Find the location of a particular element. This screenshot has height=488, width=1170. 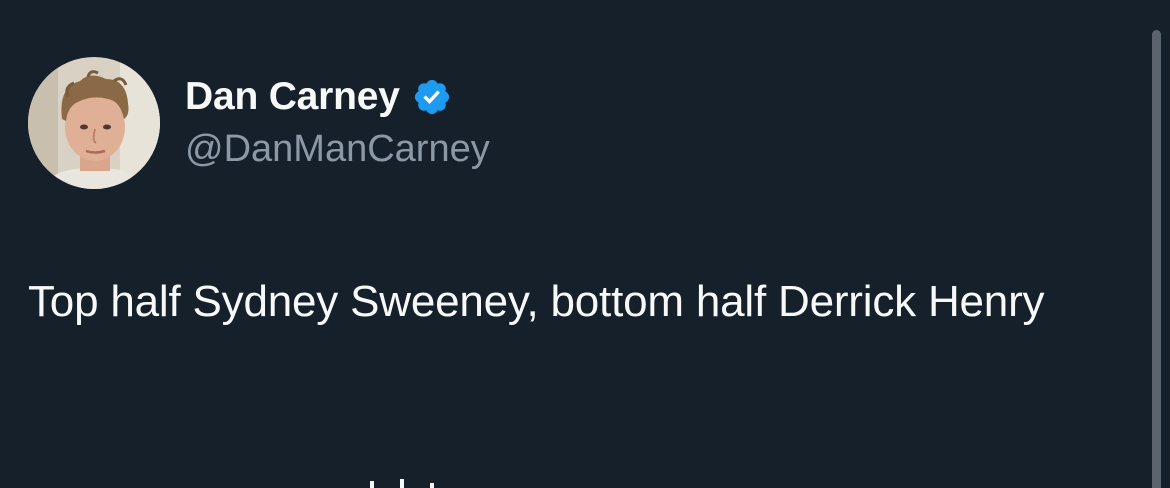

display-name-row: Dan Carney is located at coordinates (318, 97).